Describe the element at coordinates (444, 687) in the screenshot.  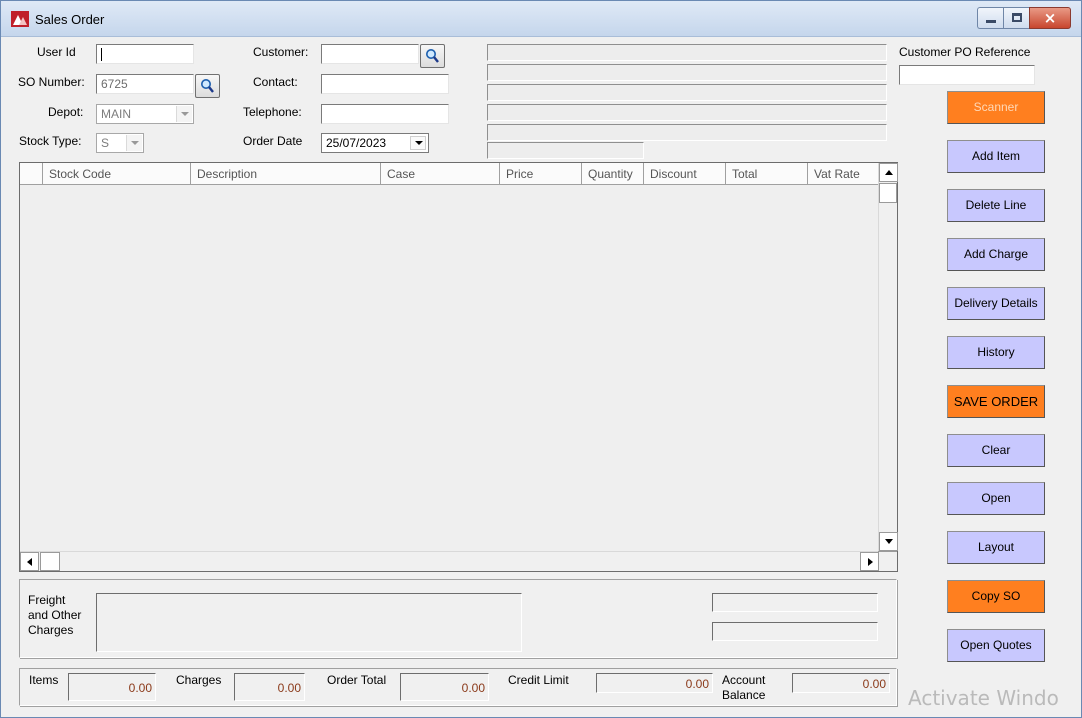
I see `order-total-value: 0.00` at that location.